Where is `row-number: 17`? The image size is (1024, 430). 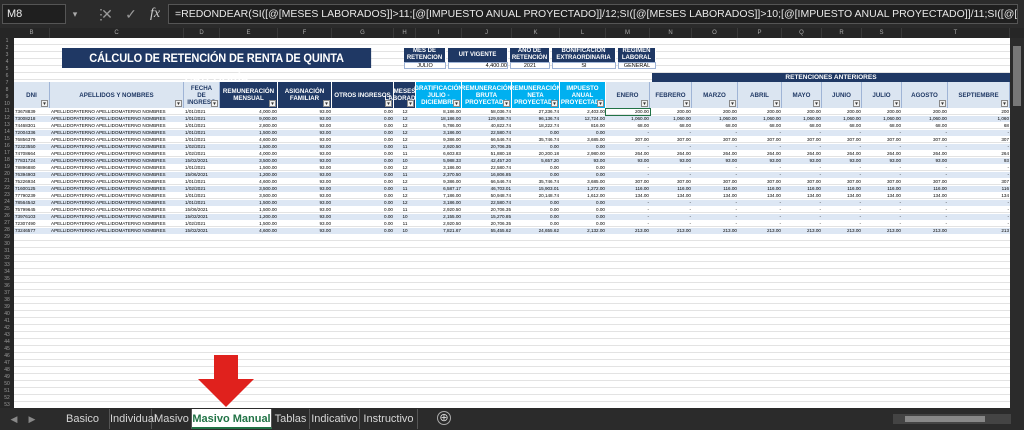 row-number: 17 is located at coordinates (7, 153).